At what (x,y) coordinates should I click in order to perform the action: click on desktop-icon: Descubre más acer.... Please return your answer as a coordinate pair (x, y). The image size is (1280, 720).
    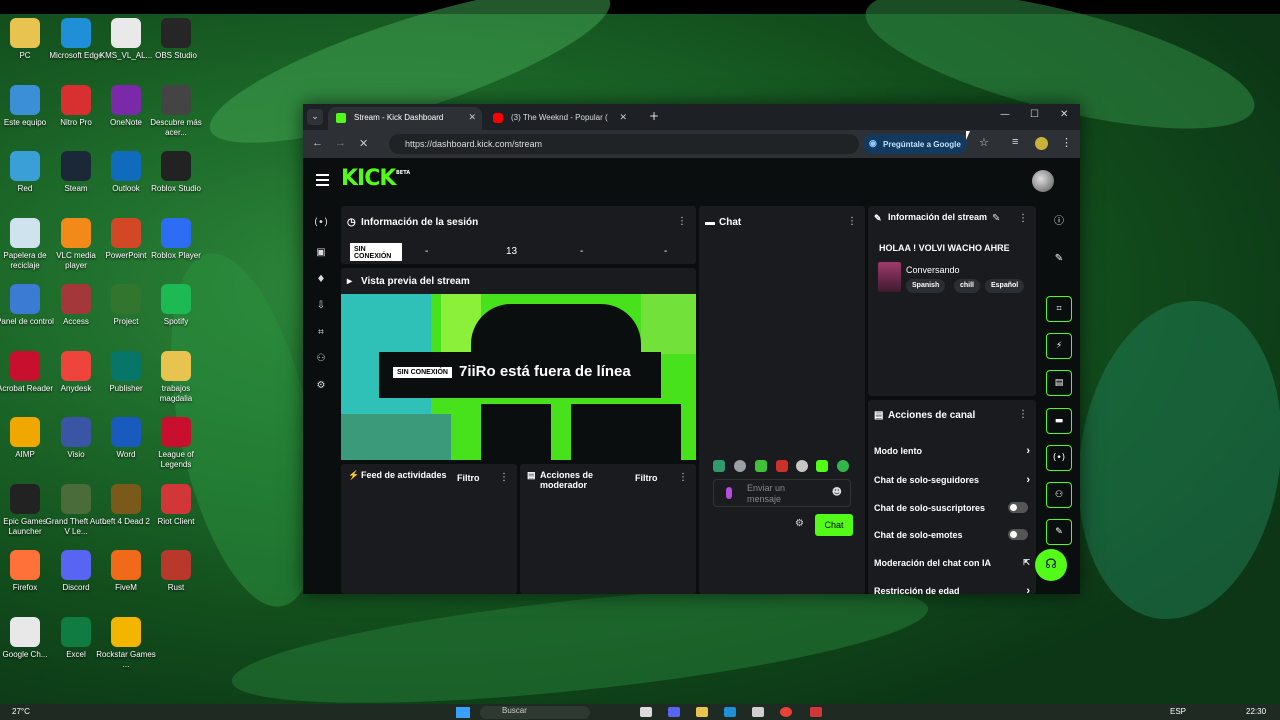
    Looking at the image, I should click on (176, 111).